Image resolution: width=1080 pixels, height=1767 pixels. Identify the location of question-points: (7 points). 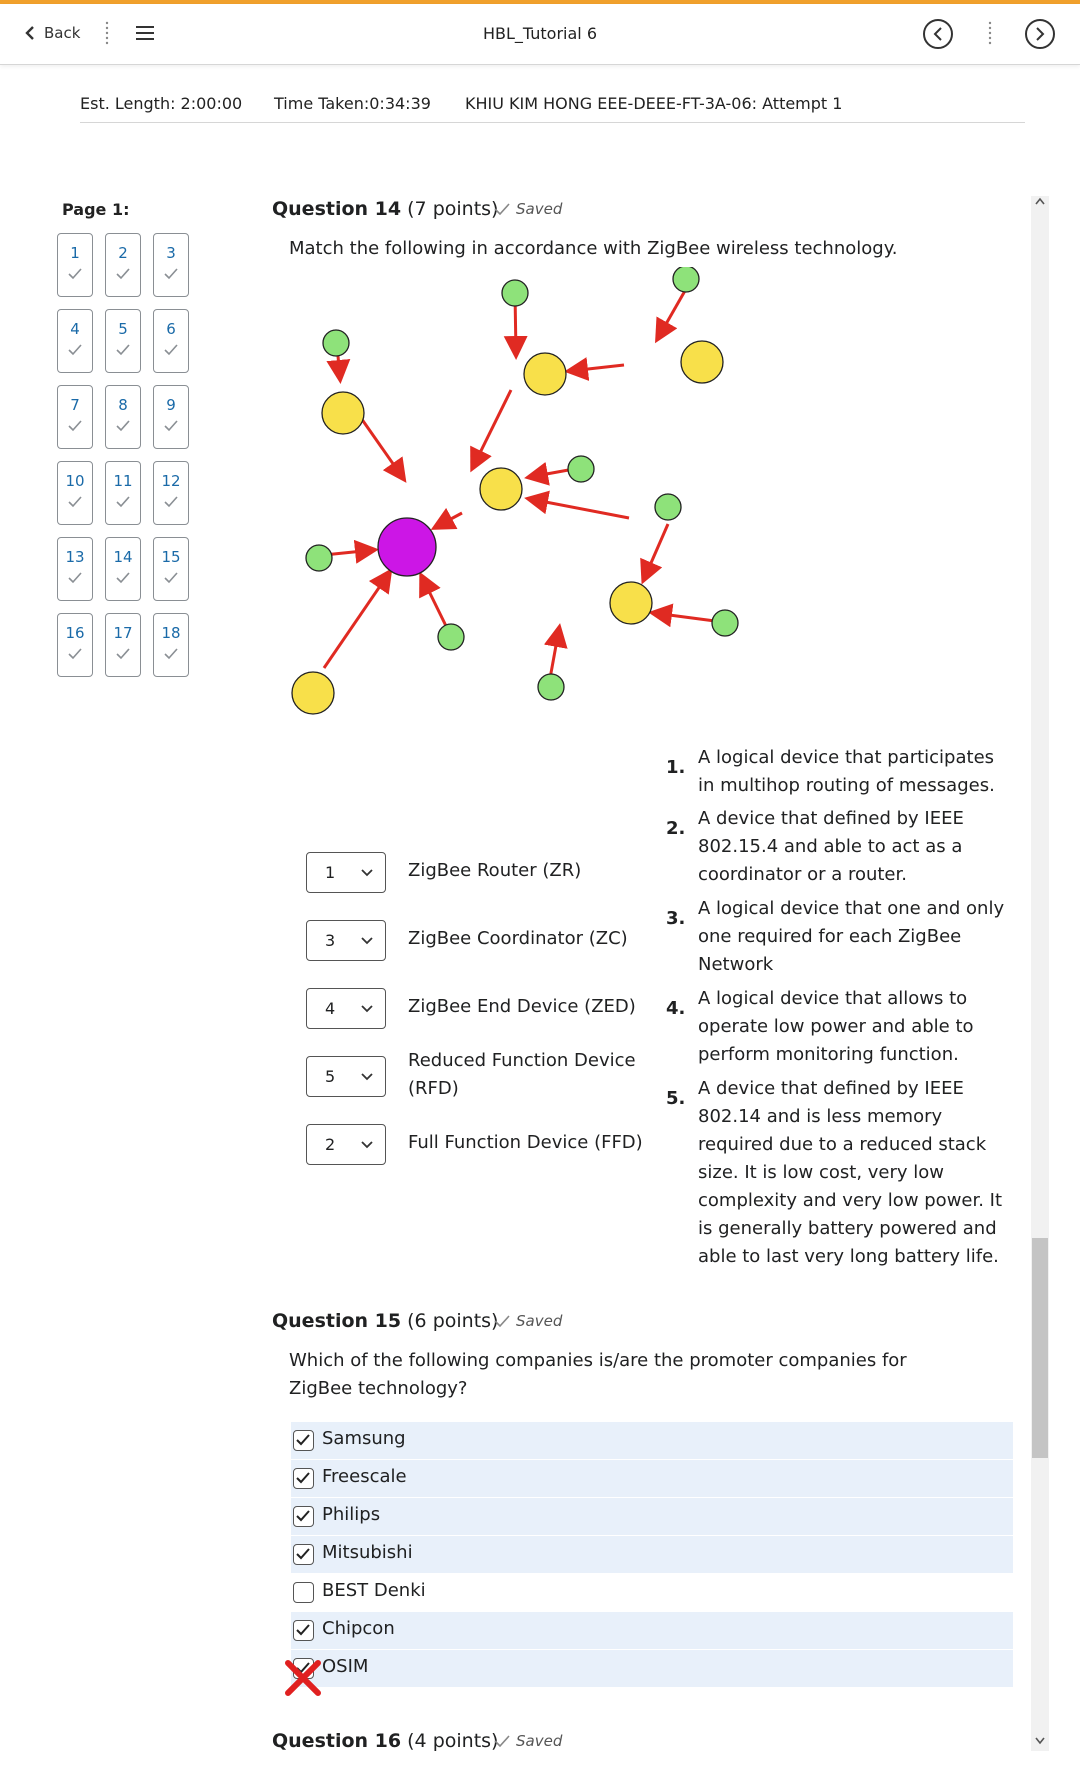
(450, 209).